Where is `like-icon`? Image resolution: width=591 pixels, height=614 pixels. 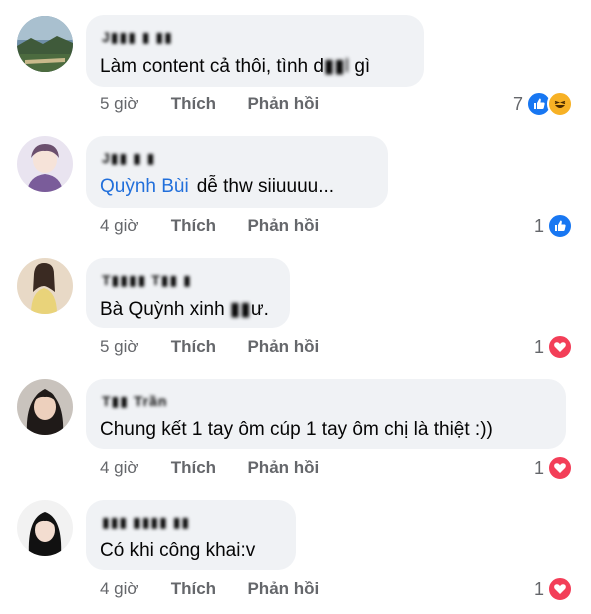 like-icon is located at coordinates (560, 226).